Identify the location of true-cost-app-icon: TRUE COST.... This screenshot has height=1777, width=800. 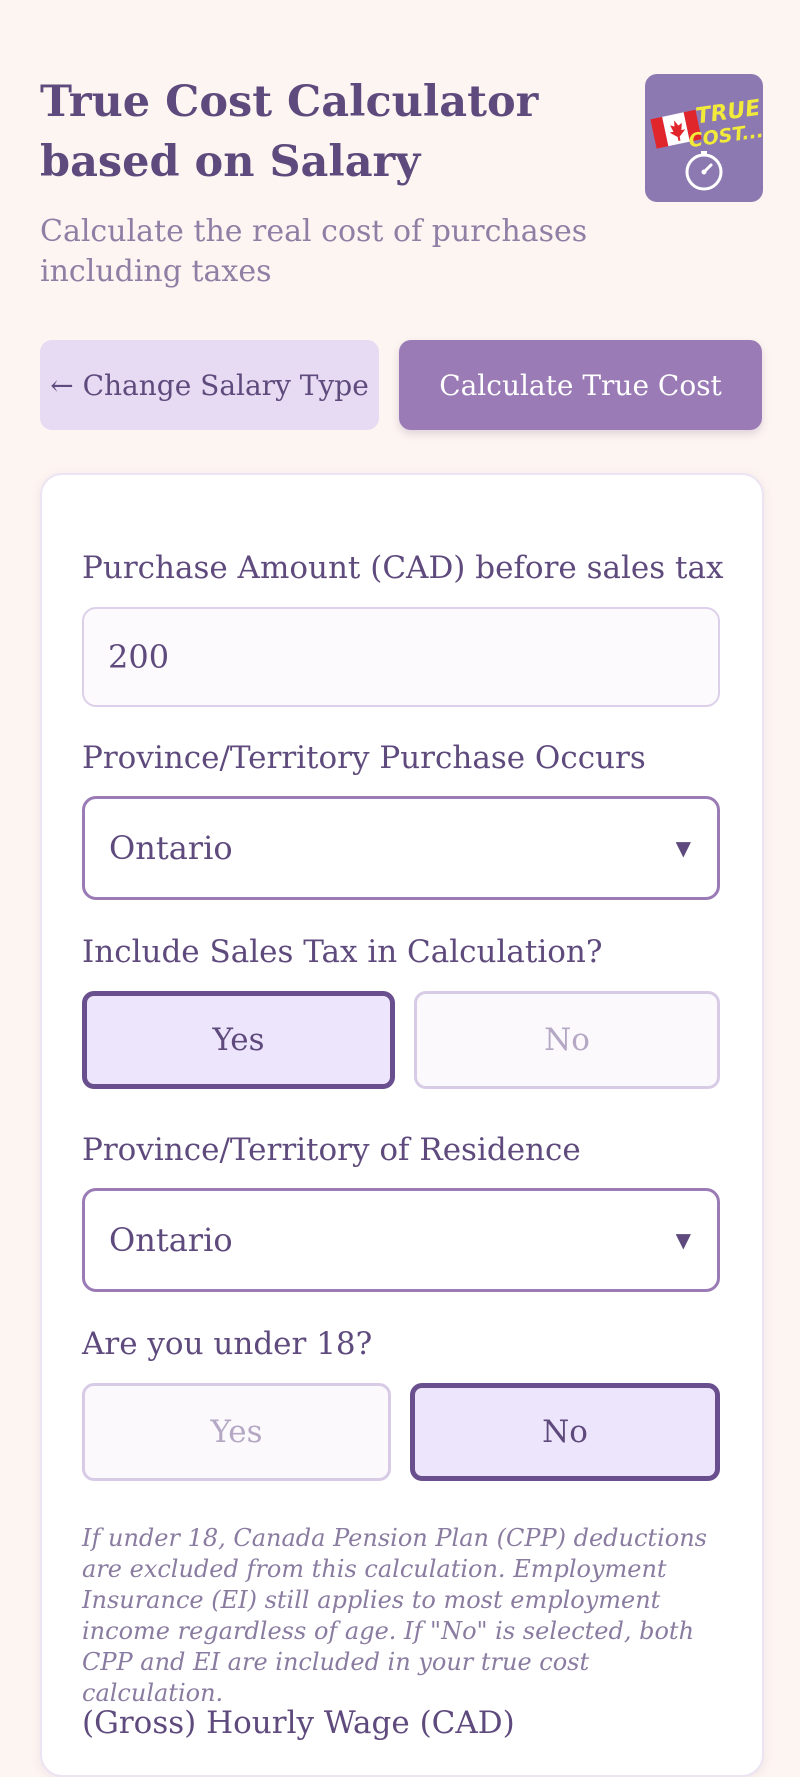
(704, 138).